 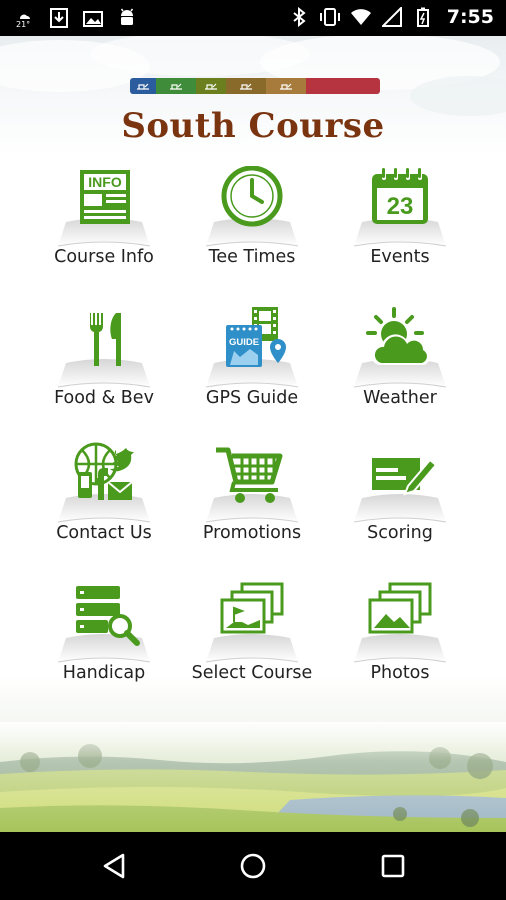 What do you see at coordinates (244, 342) in the screenshot?
I see `guide-badge: GUIDE` at bounding box center [244, 342].